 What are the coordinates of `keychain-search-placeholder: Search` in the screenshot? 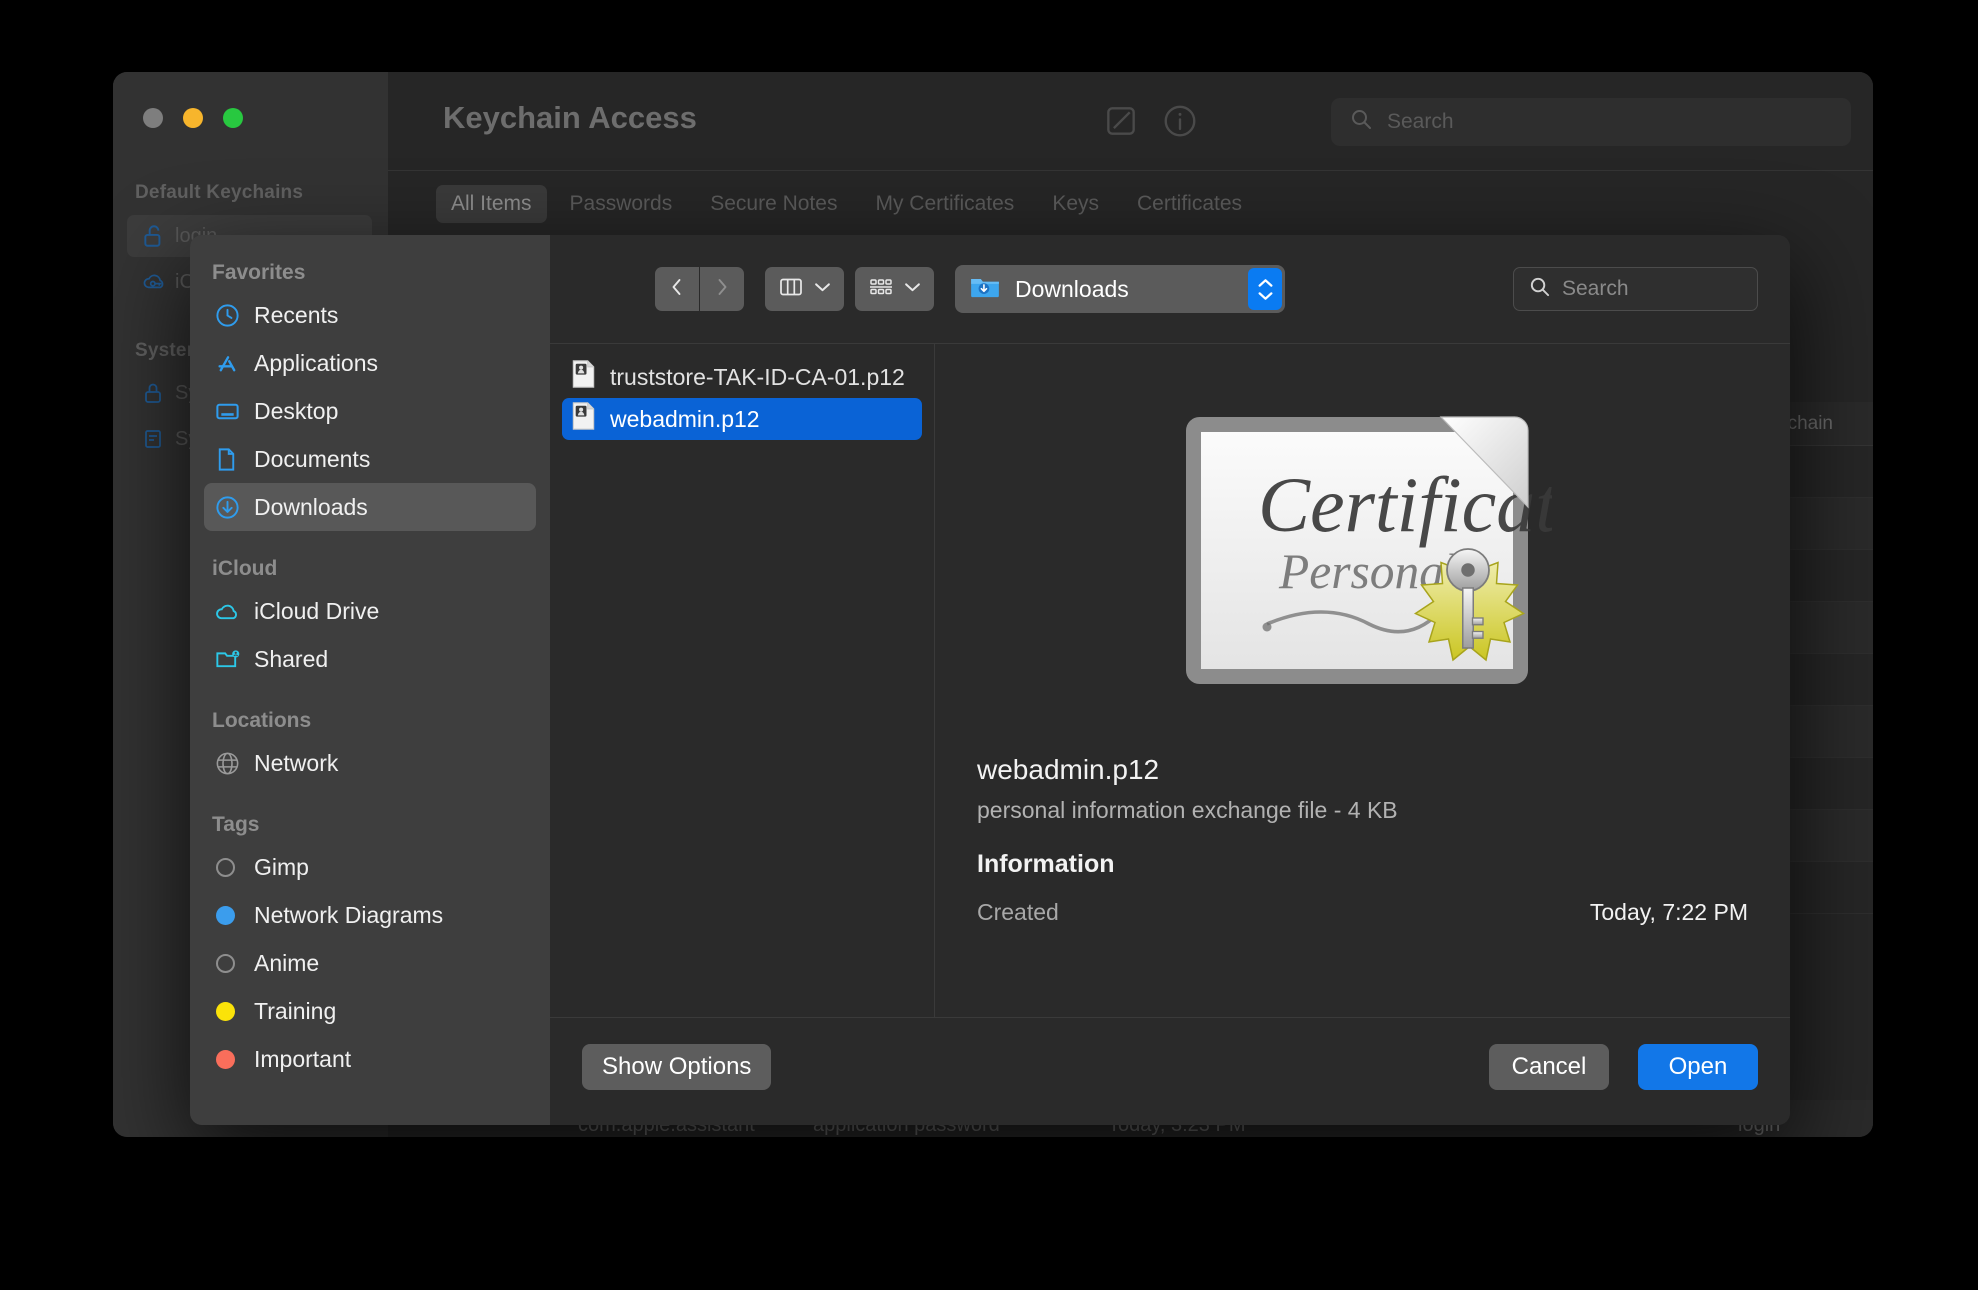 It's located at (1420, 121).